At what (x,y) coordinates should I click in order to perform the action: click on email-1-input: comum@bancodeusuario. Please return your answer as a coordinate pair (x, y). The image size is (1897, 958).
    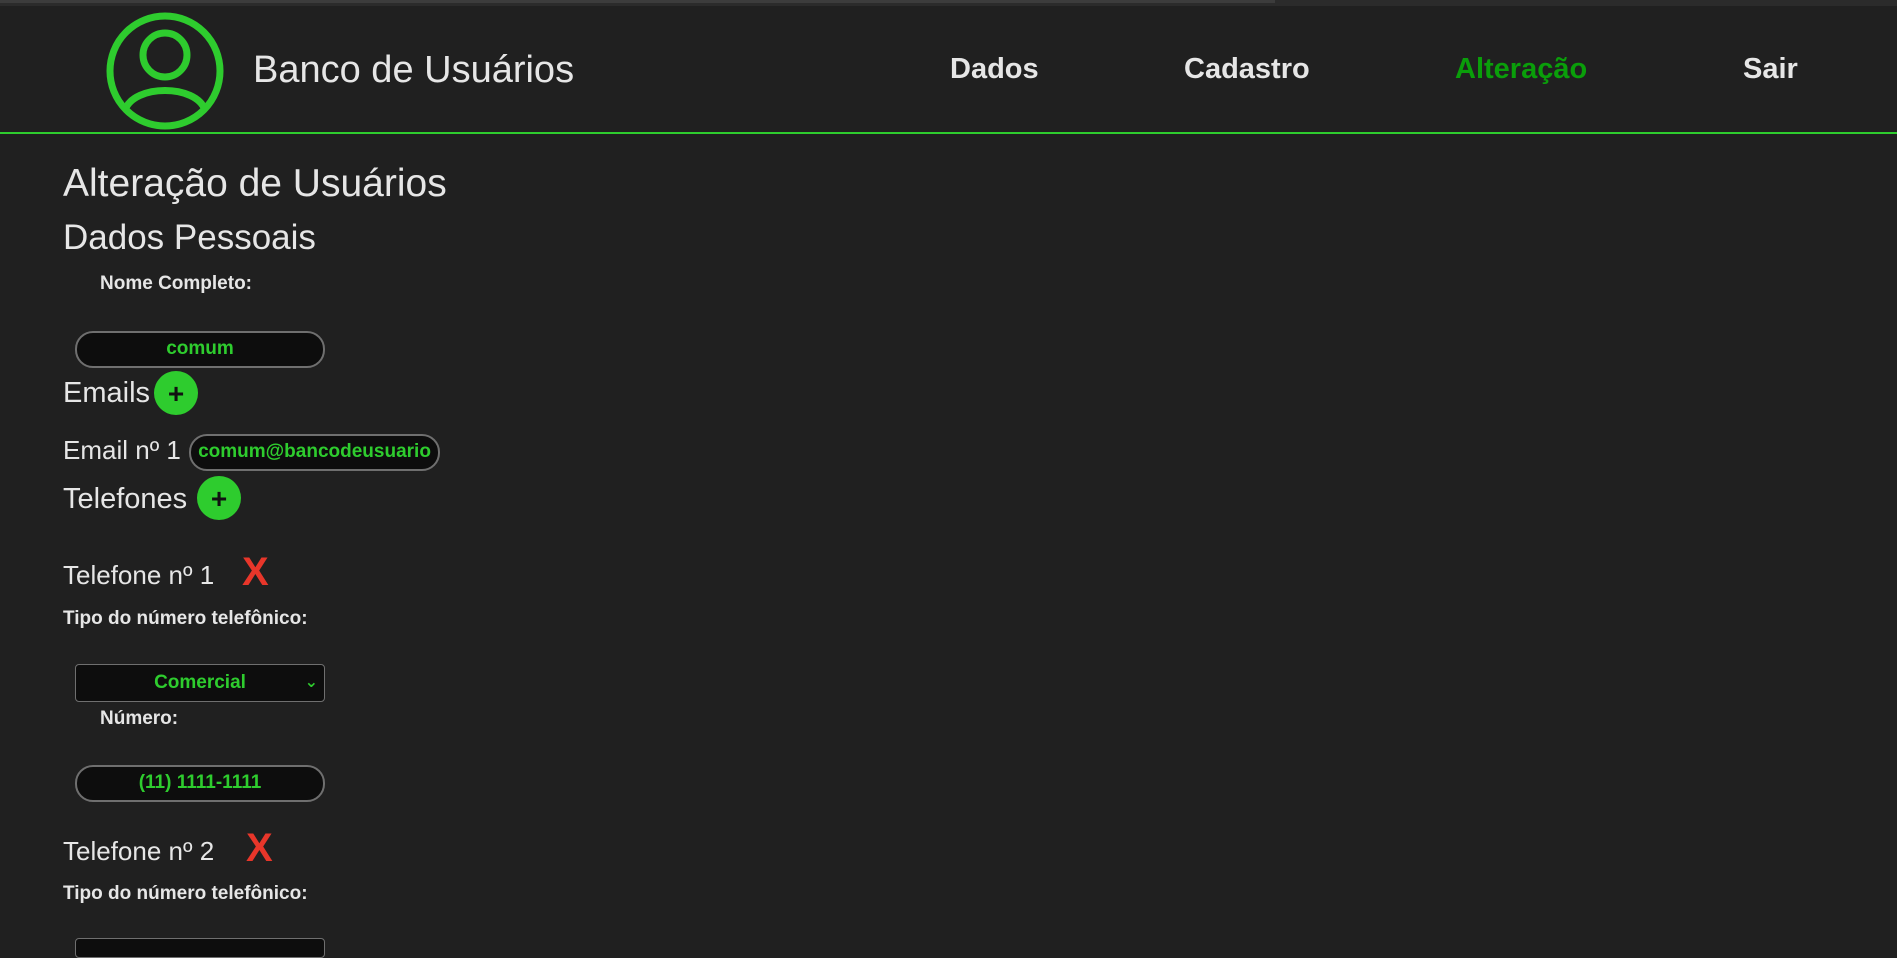
    Looking at the image, I should click on (314, 452).